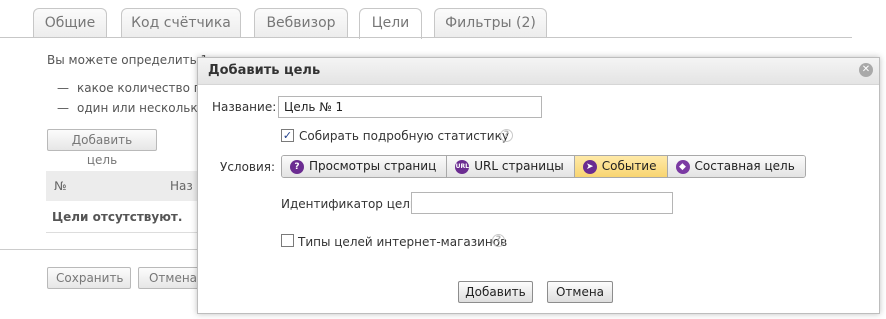 This screenshot has height=319, width=886. What do you see at coordinates (866, 70) in the screenshot?
I see `close-icon: ✕` at bounding box center [866, 70].